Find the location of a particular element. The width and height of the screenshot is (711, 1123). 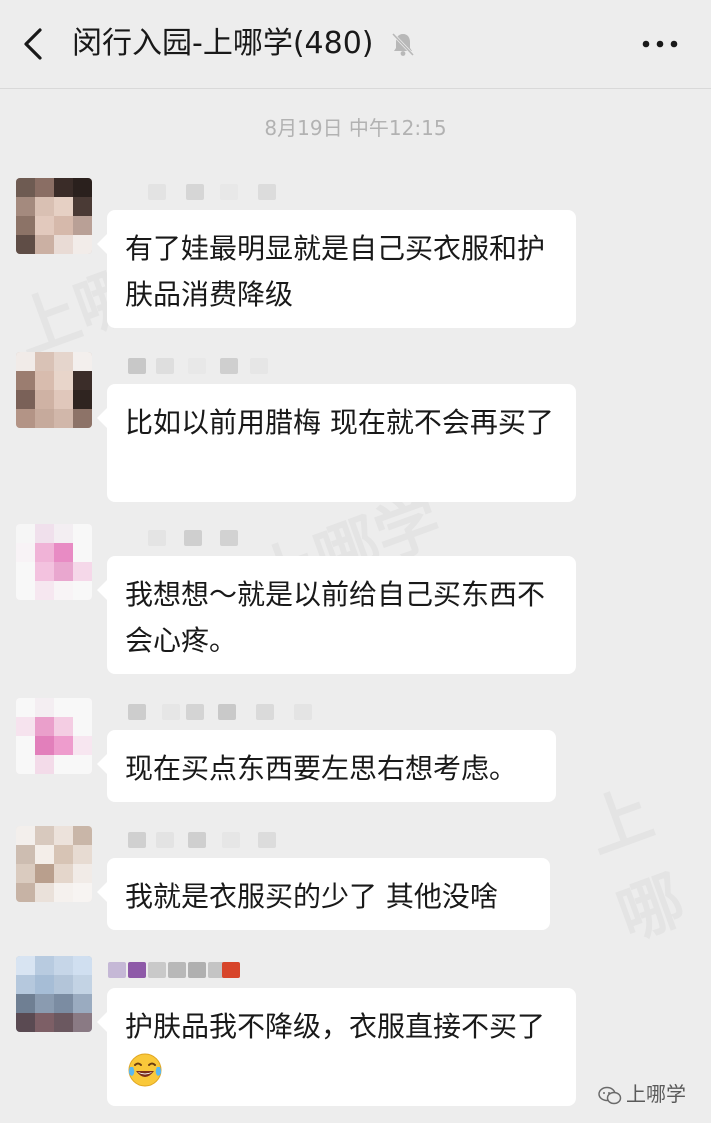

chat-title: 闵行入园-上哪学(480) is located at coordinates (223, 43).